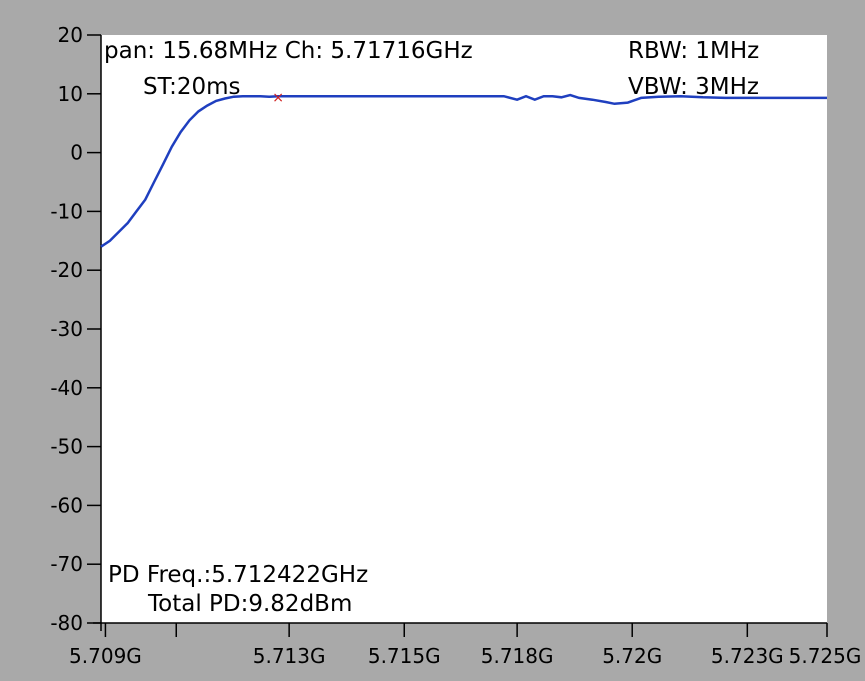 This screenshot has width=865, height=681. I want to click on pd-frequency-label: PD Freq.:5.712422GHz, so click(238, 575).